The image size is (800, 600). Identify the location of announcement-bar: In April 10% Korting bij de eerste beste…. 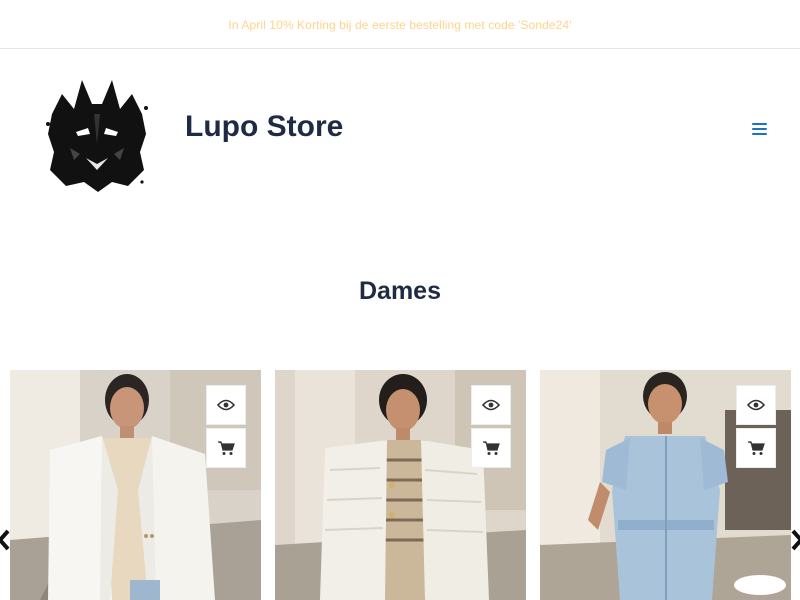
(400, 24).